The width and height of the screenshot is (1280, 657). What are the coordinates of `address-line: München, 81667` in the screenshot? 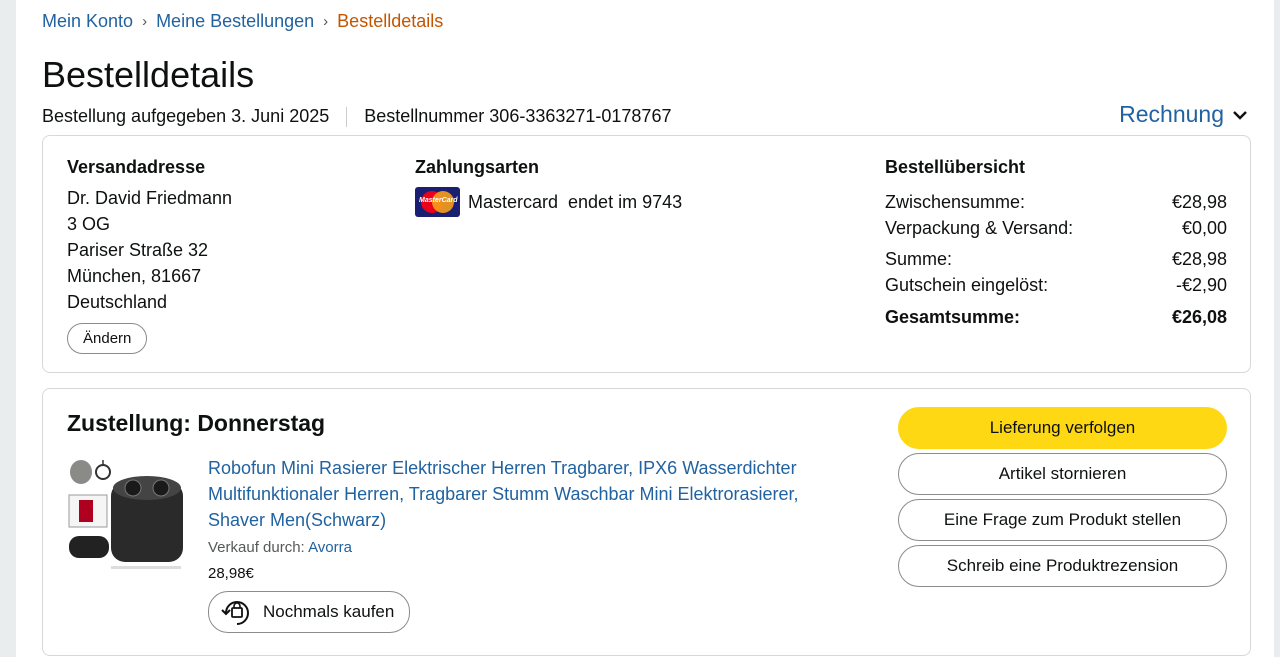 It's located at (134, 276).